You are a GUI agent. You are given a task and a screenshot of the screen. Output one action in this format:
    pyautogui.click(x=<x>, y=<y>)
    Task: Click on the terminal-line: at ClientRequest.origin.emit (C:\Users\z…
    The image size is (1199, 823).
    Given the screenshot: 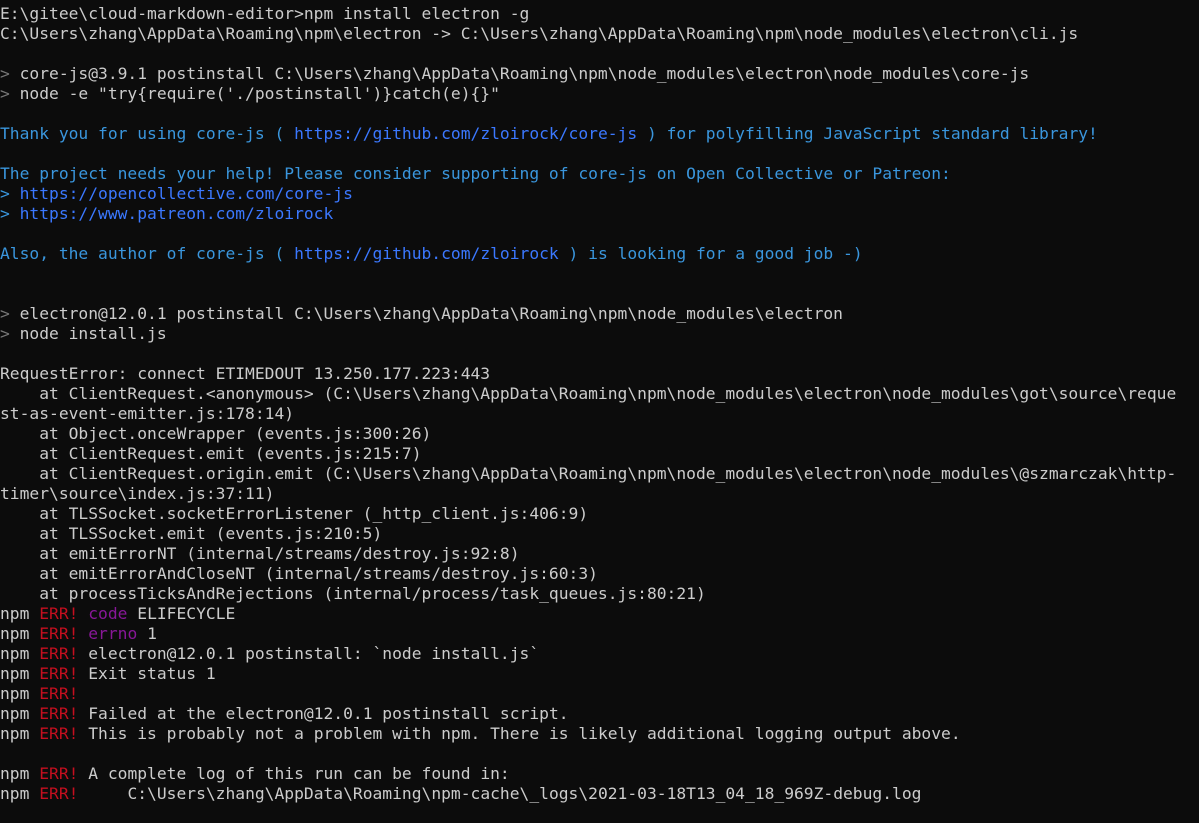 What is the action you would take?
    pyautogui.click(x=599, y=474)
    